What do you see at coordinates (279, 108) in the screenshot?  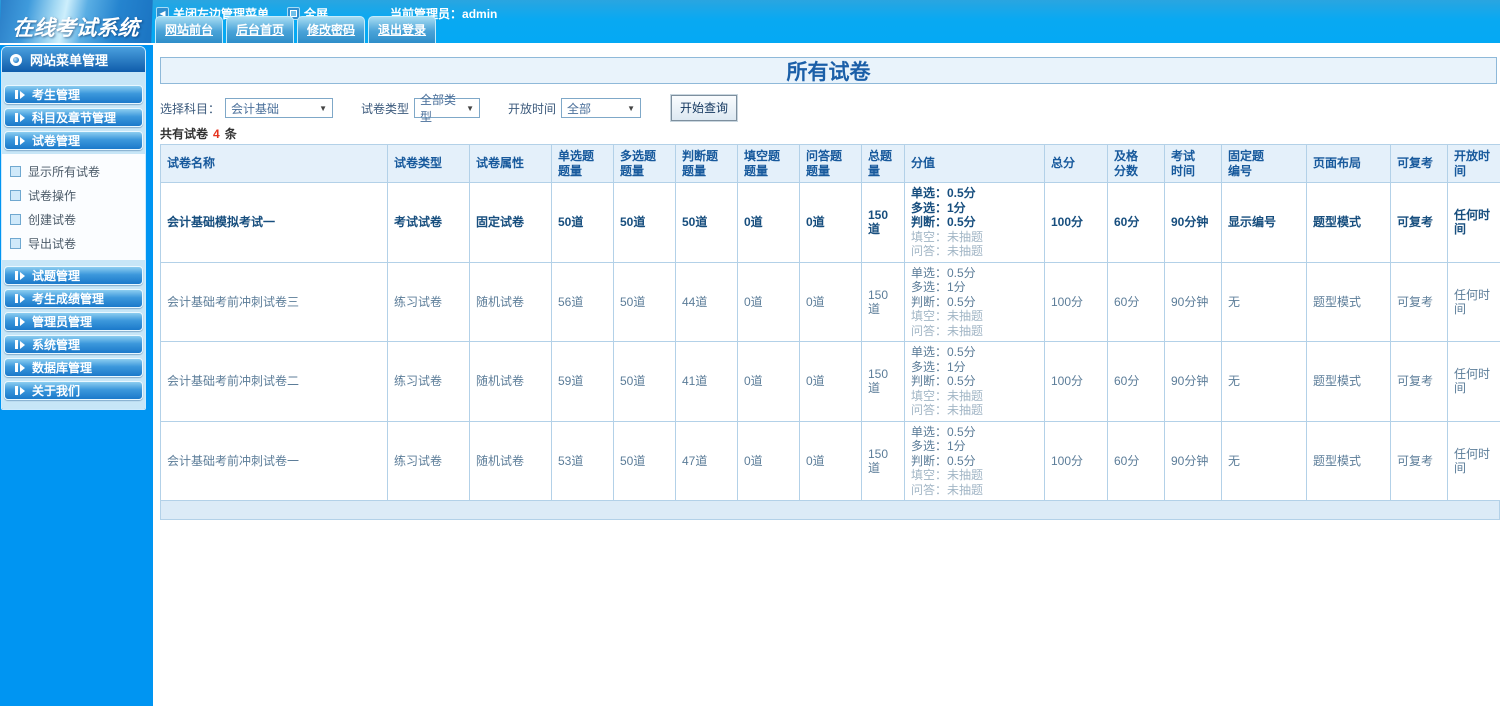 I see `subject-select: 会计基础 ▼` at bounding box center [279, 108].